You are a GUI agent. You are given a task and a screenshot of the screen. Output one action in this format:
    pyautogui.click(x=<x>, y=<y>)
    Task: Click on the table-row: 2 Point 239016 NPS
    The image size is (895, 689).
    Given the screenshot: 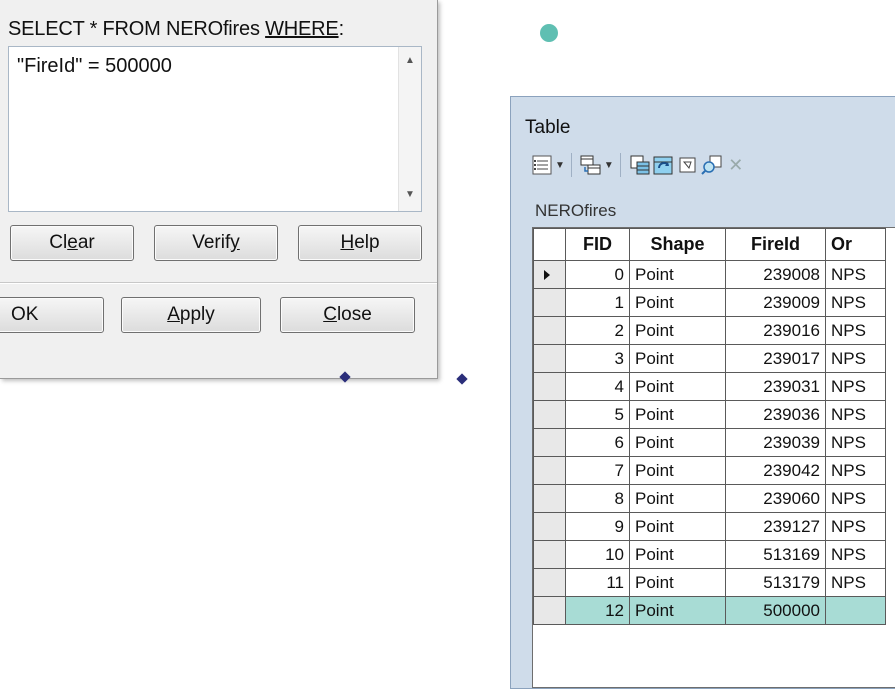 What is the action you would take?
    pyautogui.click(x=709, y=330)
    